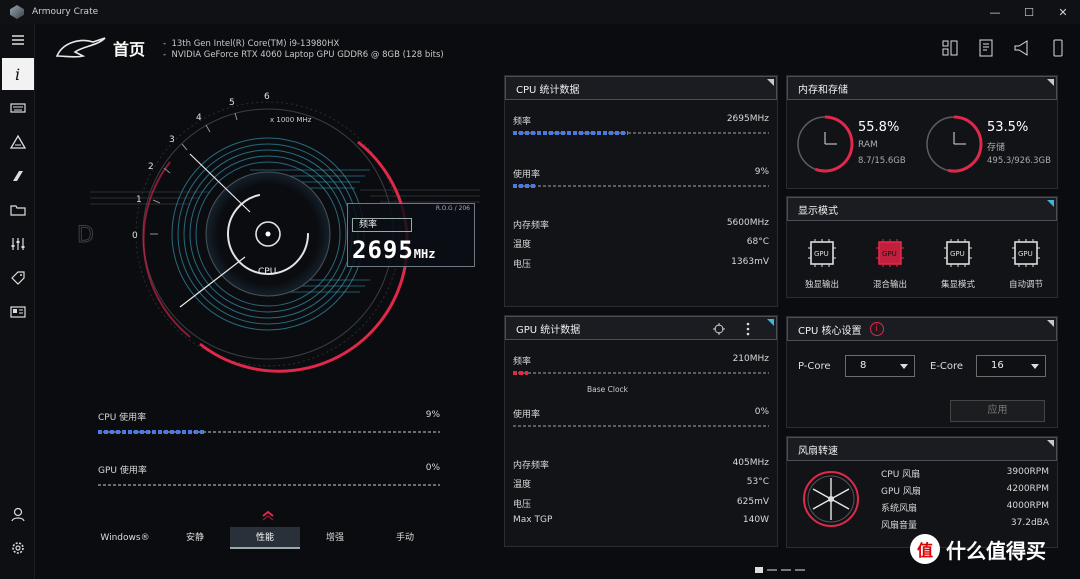 This screenshot has width=1080, height=579. Describe the element at coordinates (996, 148) in the screenshot. I see `storage-label: 存储` at that location.